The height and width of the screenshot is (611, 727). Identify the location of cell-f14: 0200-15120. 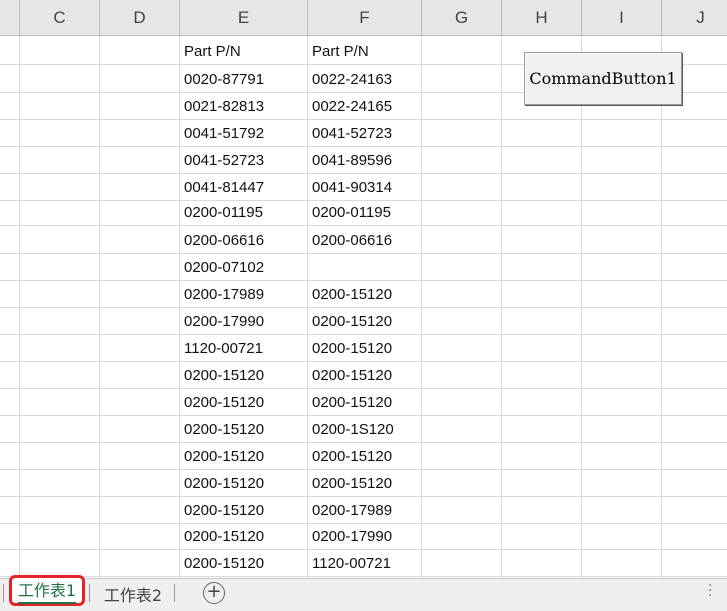
(352, 402).